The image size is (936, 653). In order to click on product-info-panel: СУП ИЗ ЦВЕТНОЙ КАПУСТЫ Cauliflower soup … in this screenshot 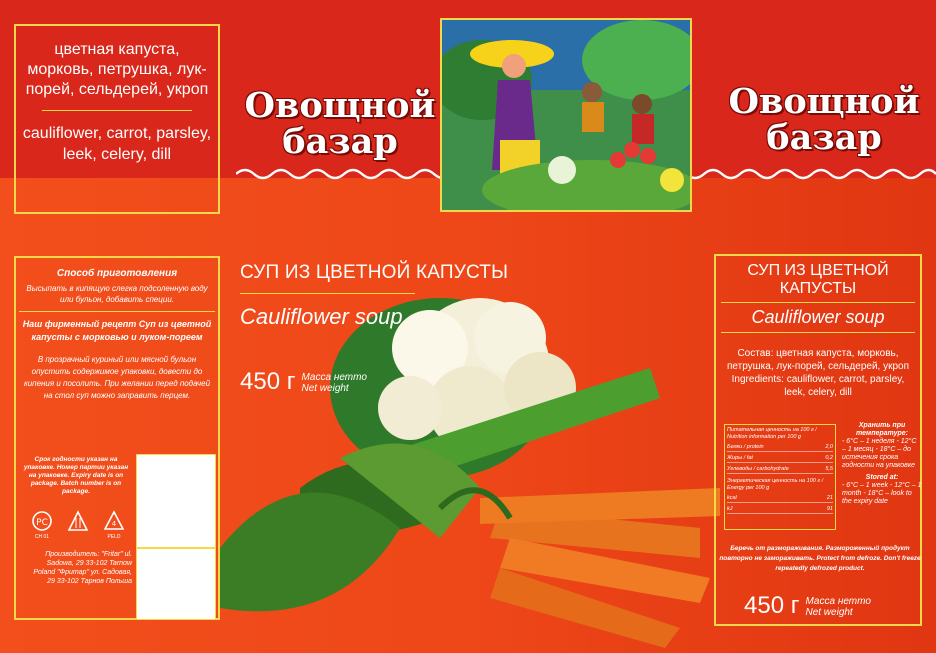, I will do `click(818, 440)`.